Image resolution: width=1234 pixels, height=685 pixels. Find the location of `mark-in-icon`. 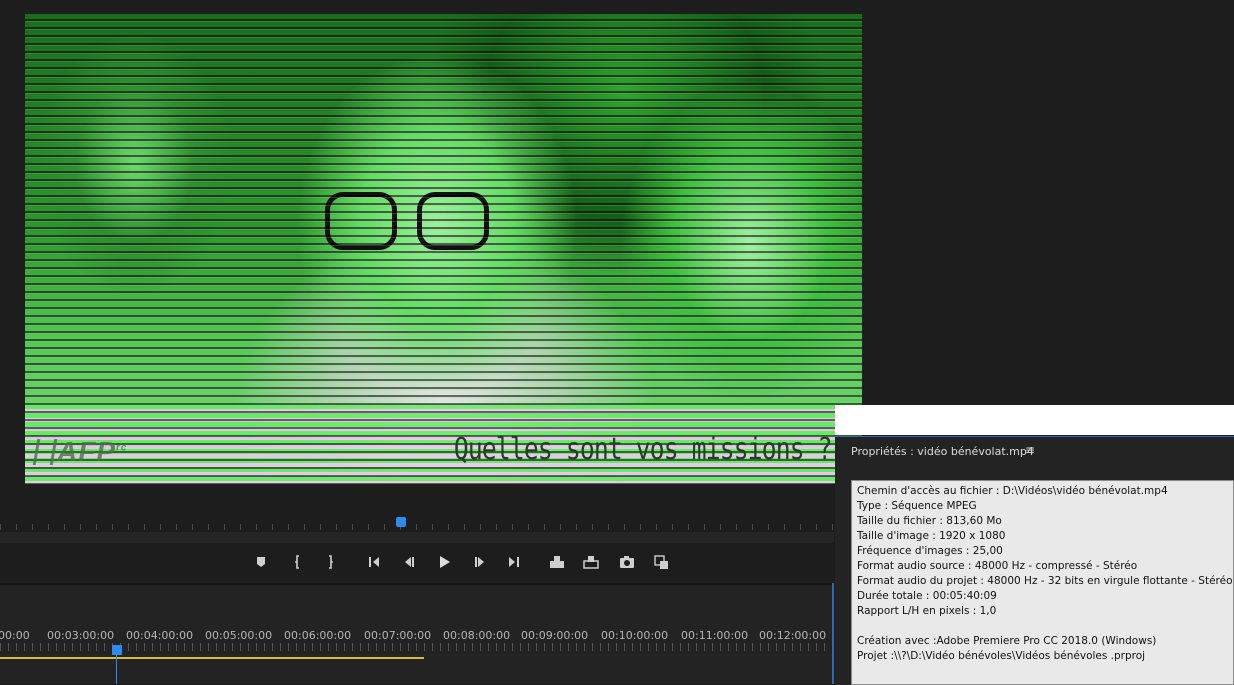

mark-in-icon is located at coordinates (297, 562).